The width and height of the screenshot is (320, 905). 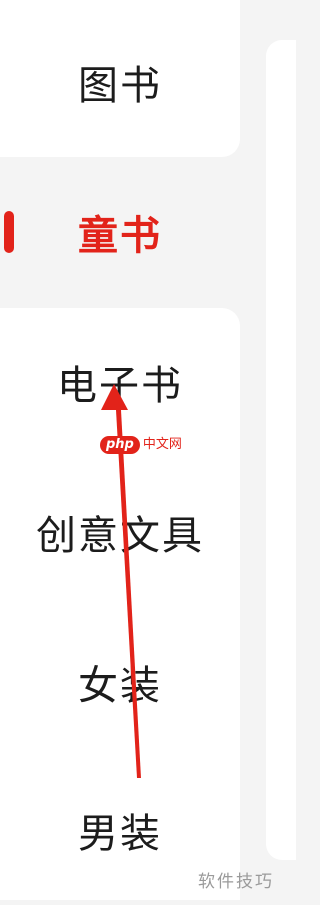 I want to click on content-panel-edge, so click(x=279, y=450).